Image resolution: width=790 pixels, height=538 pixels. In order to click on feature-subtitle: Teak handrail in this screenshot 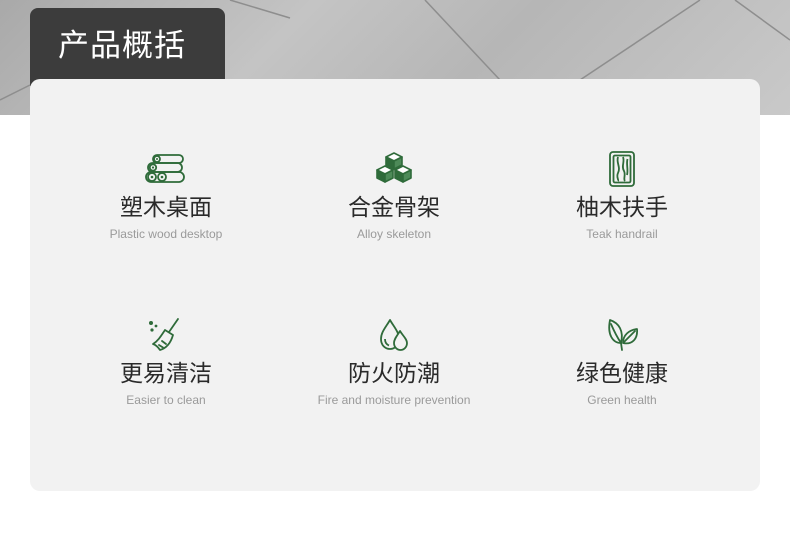, I will do `click(622, 234)`.